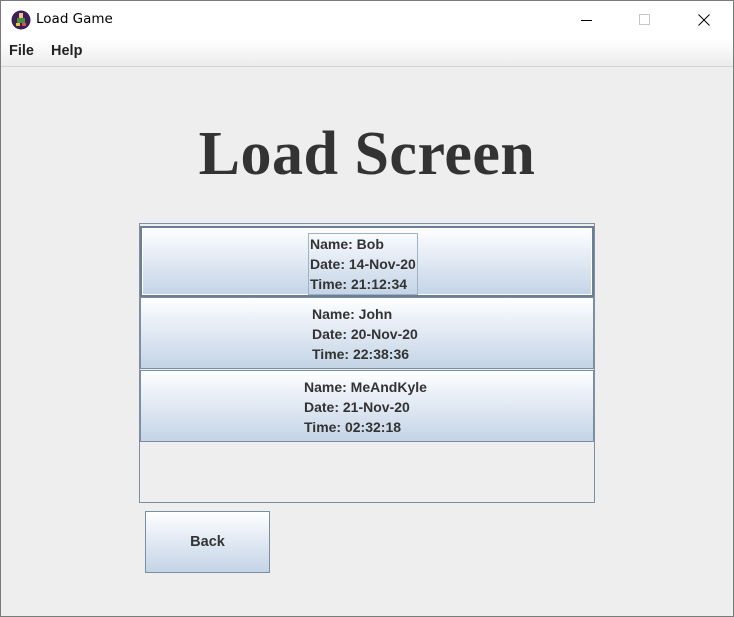  Describe the element at coordinates (353, 427) in the screenshot. I see `save-time: Time: 02:32:18` at that location.